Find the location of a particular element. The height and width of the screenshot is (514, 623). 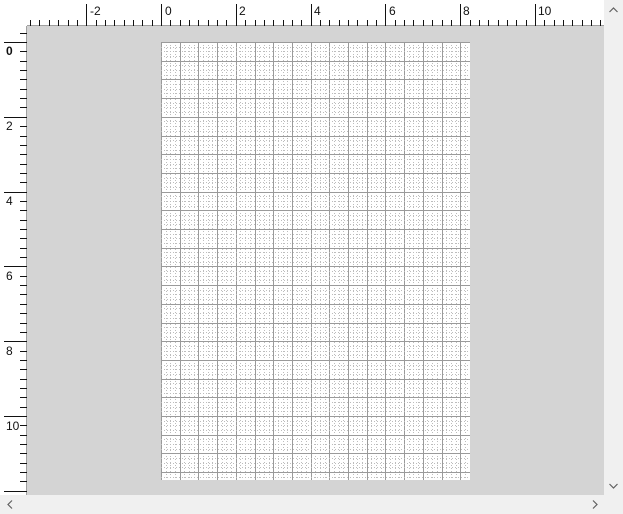

ruler-corner is located at coordinates (13, 13).